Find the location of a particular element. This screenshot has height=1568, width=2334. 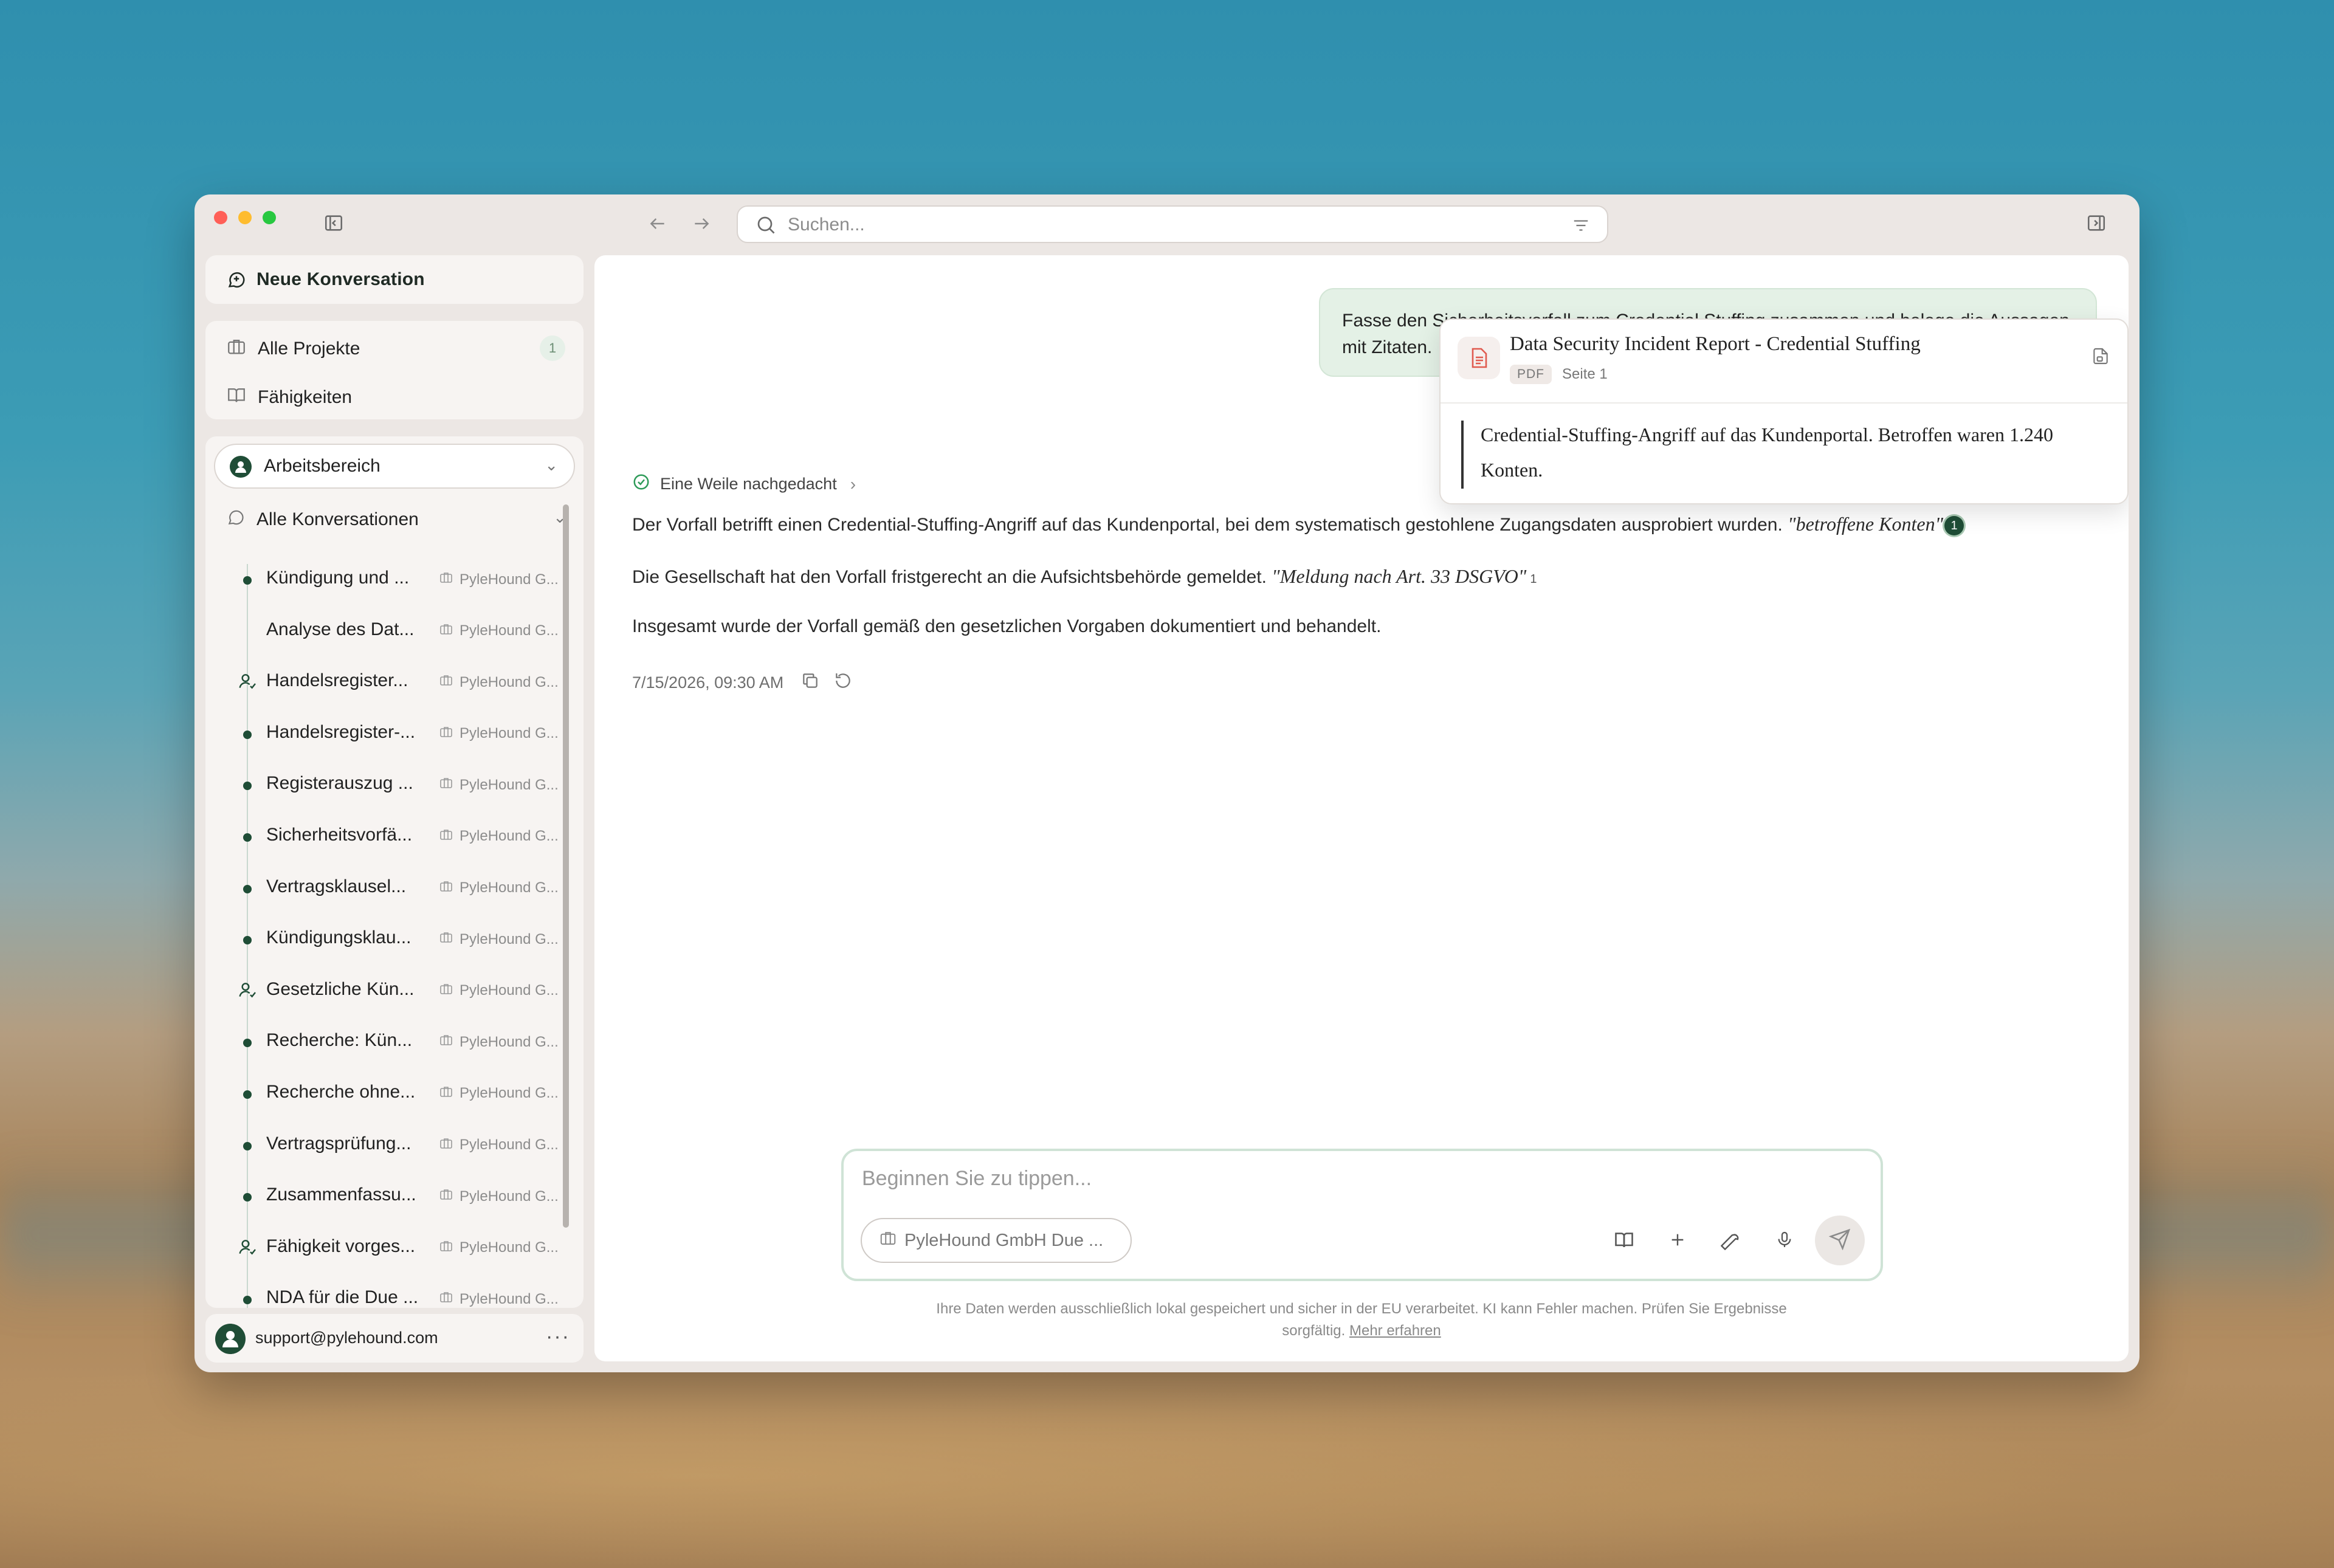

filter-icon is located at coordinates (1581, 227).